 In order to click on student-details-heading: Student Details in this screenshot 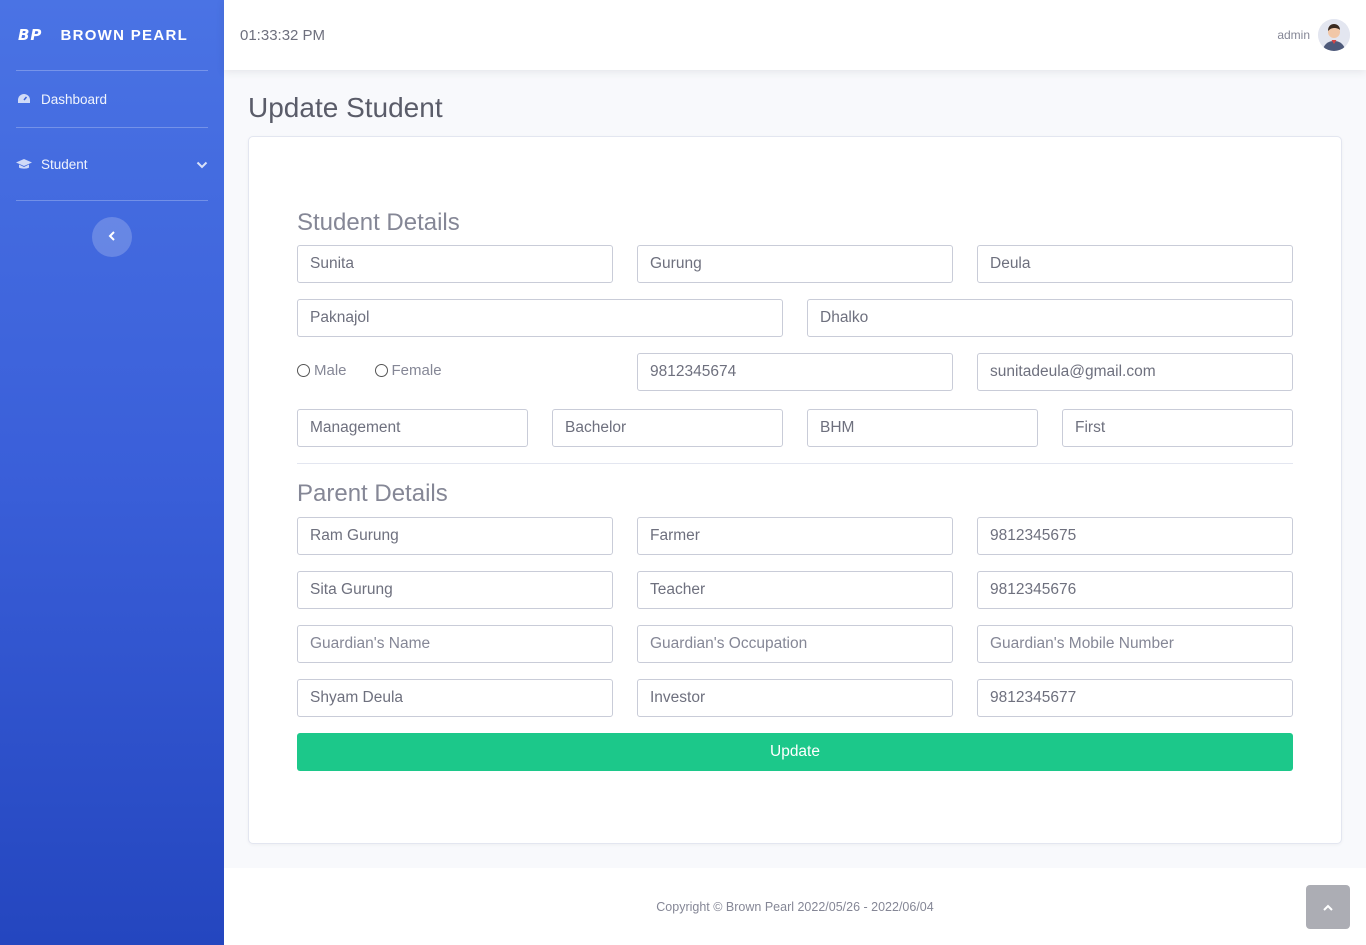, I will do `click(378, 222)`.